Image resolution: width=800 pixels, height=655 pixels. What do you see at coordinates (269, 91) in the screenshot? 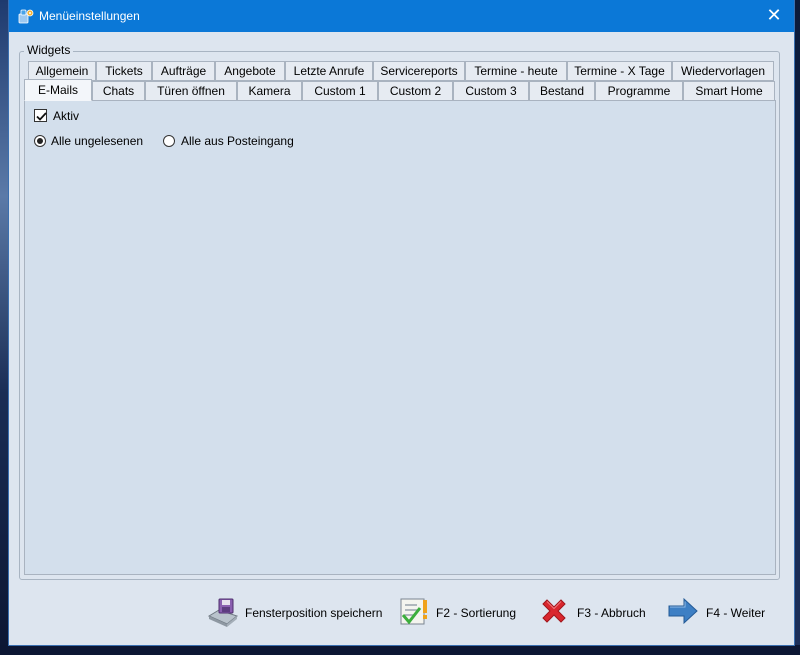
I see `tab-kamera: Kamera` at bounding box center [269, 91].